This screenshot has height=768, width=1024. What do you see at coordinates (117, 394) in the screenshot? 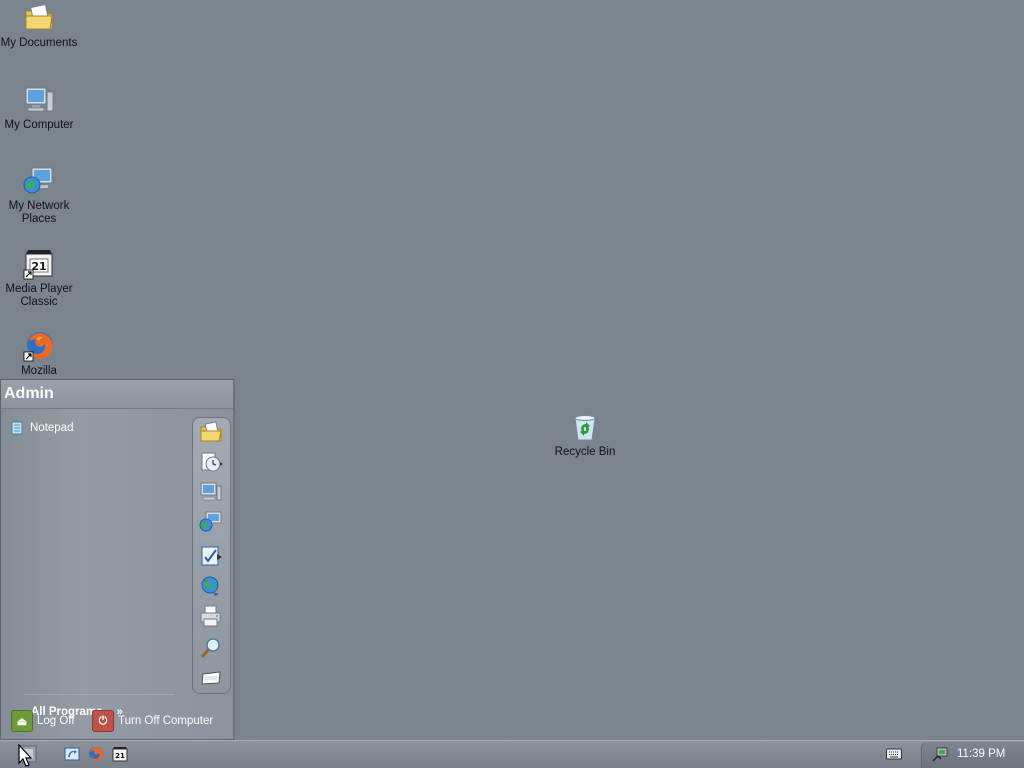
I see `start-menu-header: Admin` at bounding box center [117, 394].